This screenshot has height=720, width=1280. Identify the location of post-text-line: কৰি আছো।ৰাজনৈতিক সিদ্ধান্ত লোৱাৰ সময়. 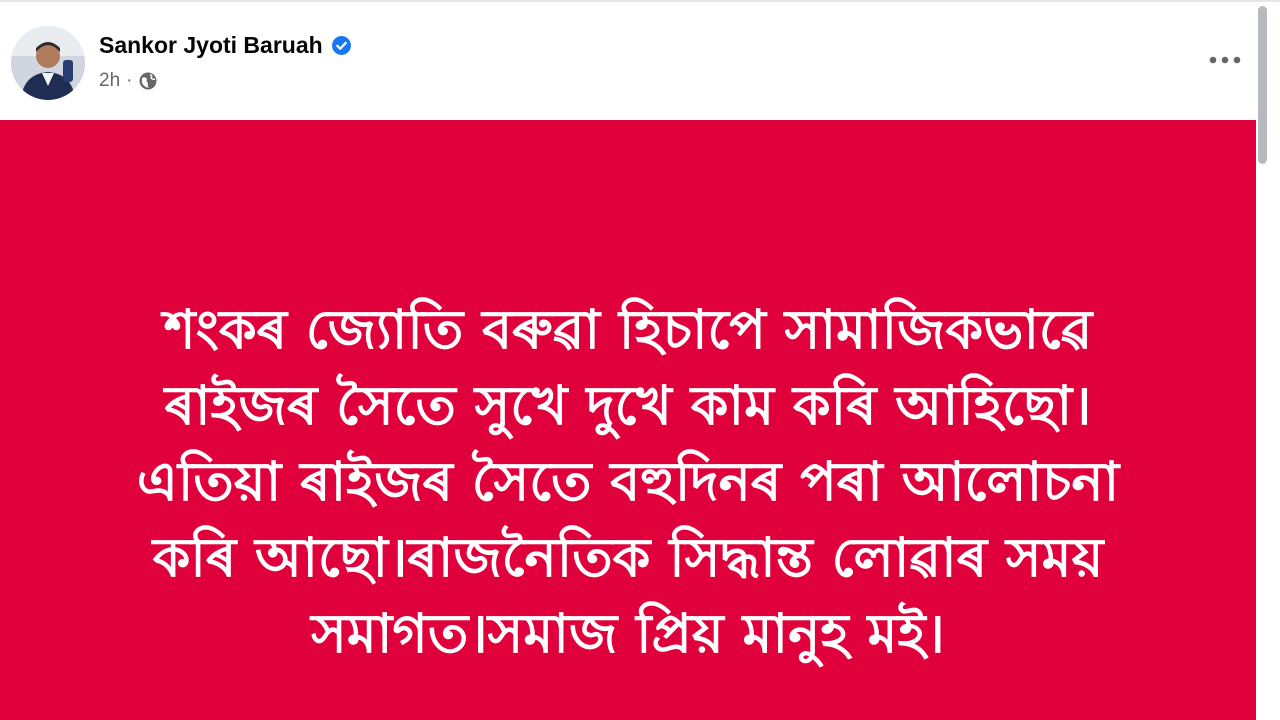
(628, 557).